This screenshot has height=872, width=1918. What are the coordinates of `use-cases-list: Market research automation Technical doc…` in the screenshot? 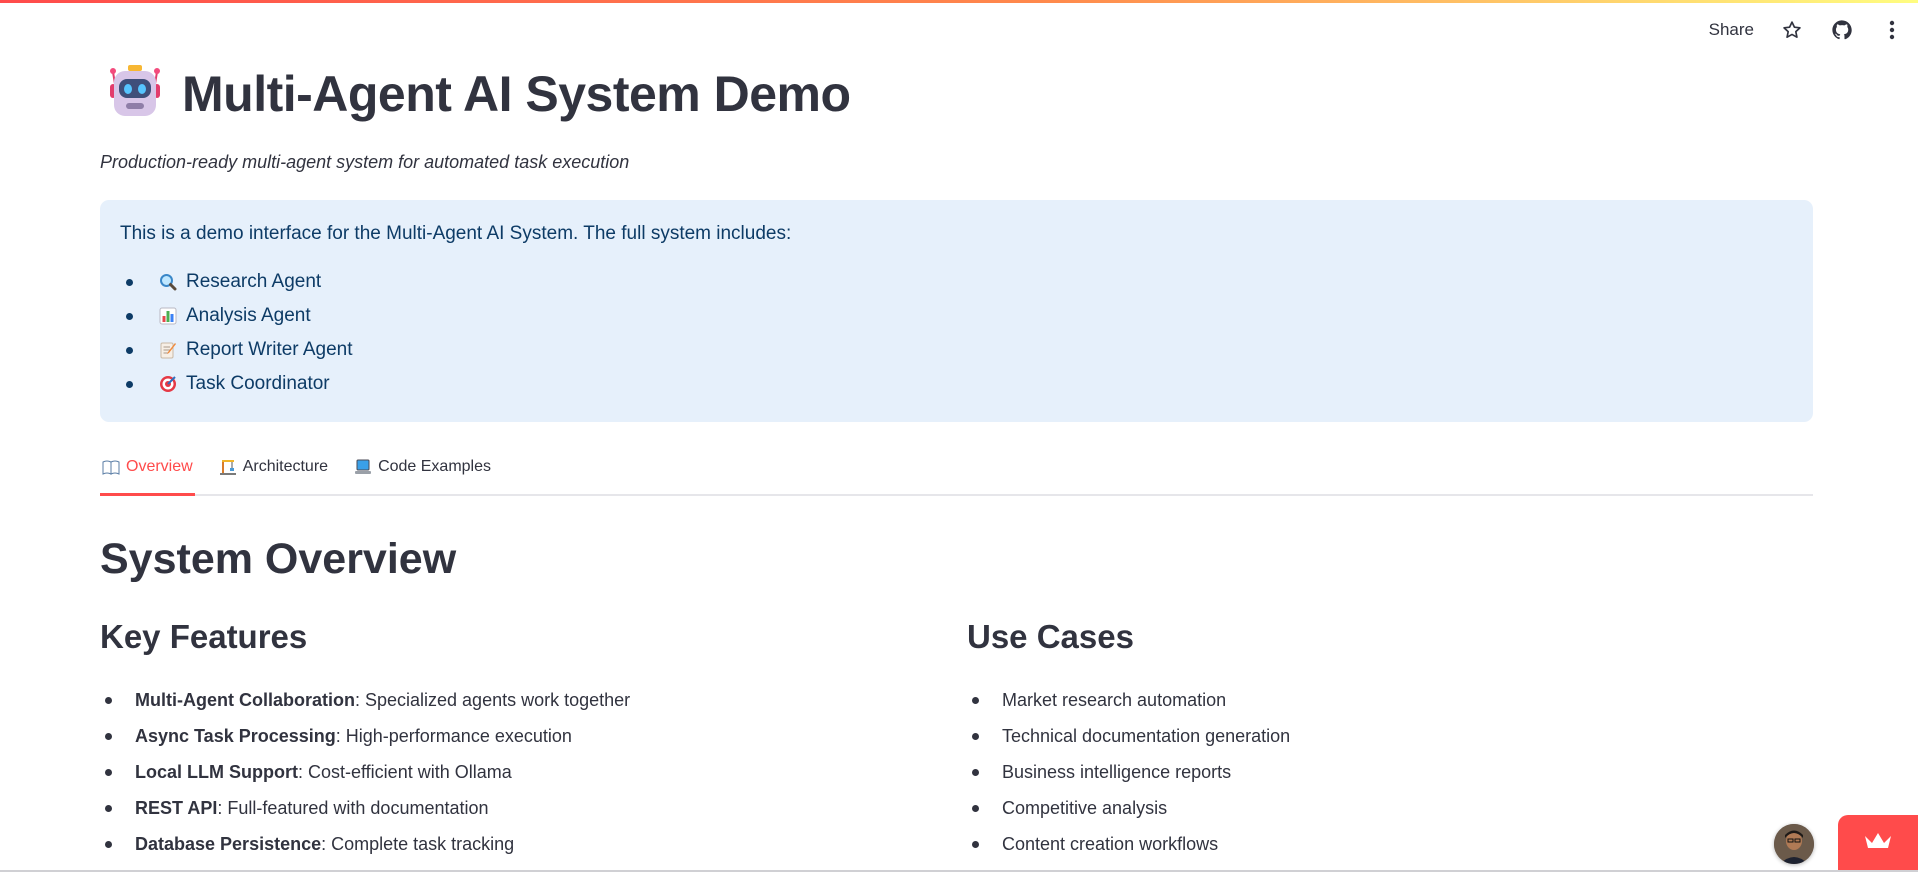 It's located at (1367, 772).